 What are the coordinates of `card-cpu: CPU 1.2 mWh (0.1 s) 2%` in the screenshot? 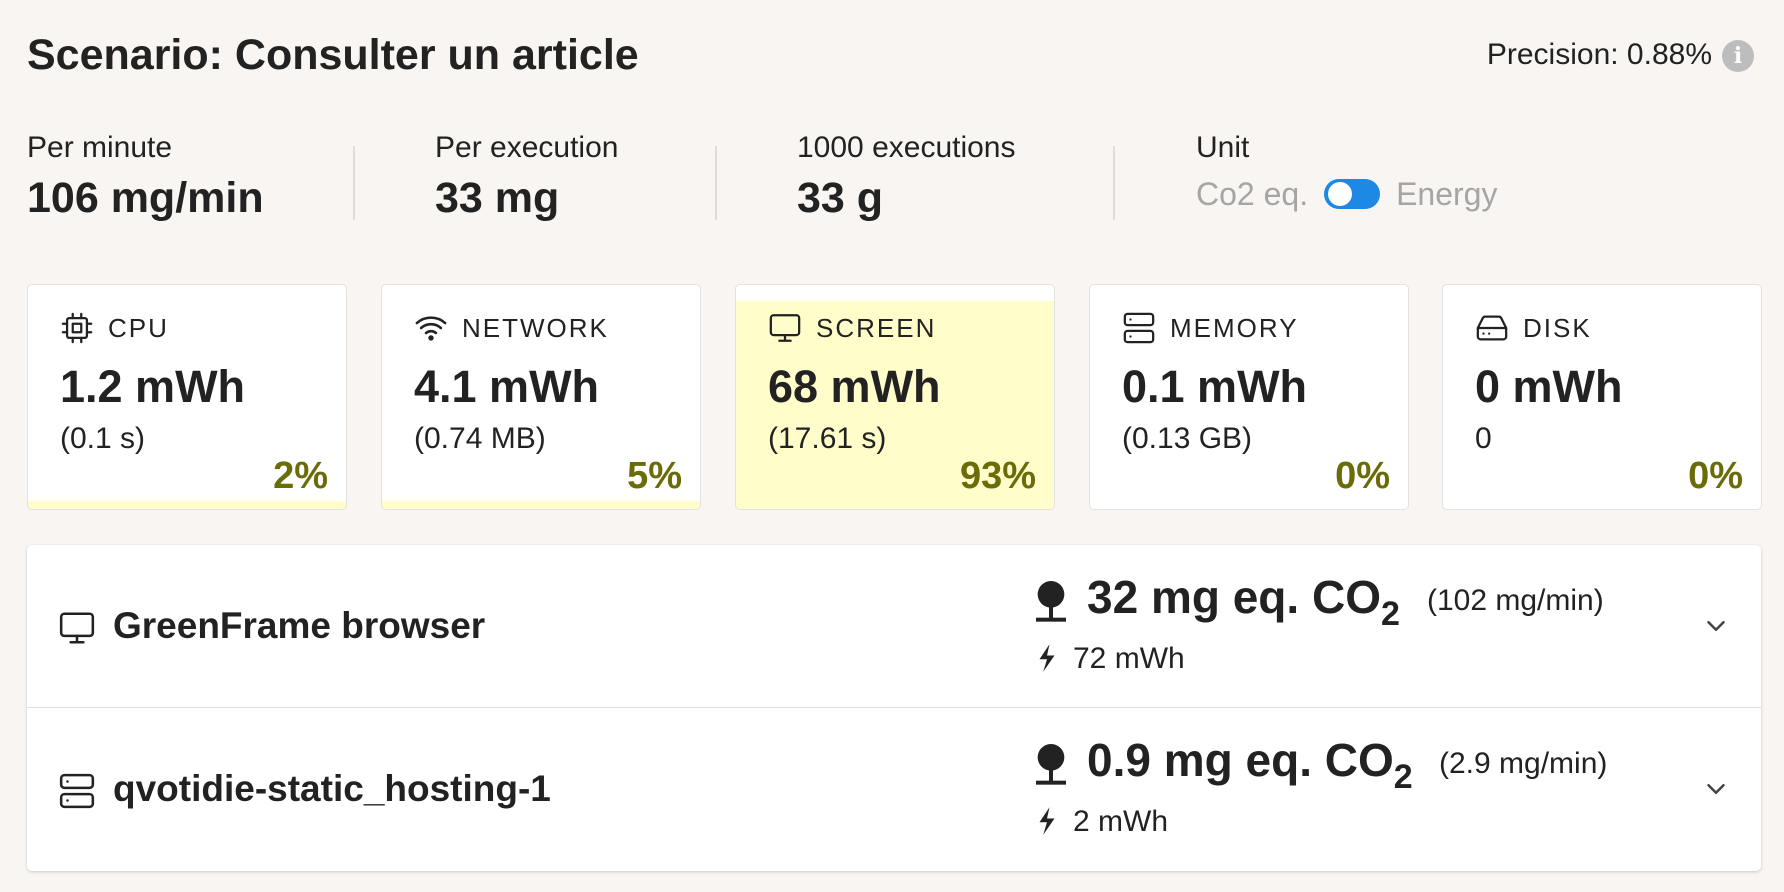 It's located at (187, 397).